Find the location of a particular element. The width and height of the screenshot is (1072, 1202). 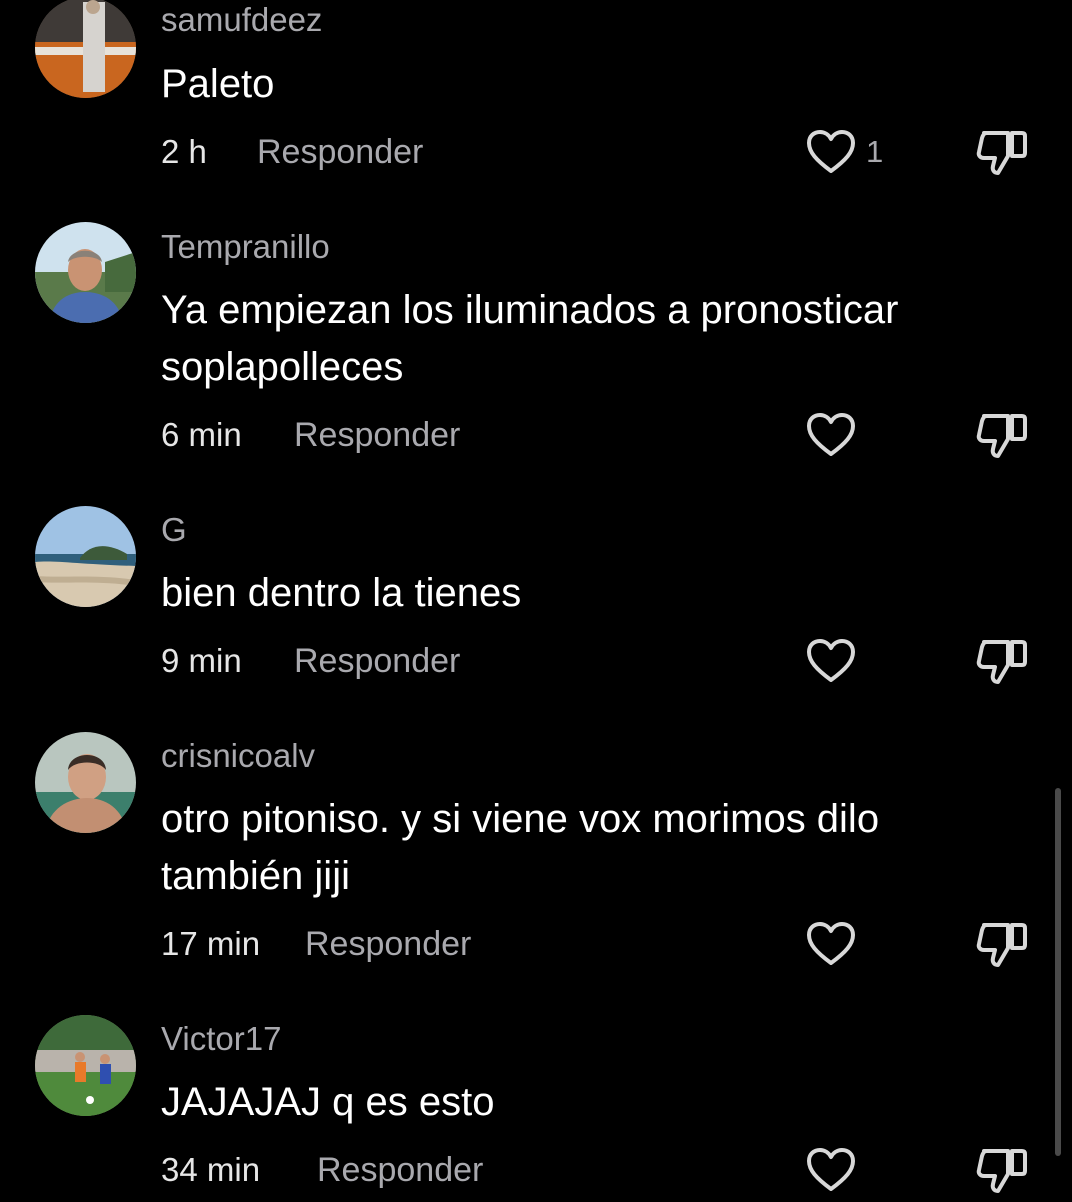

comment-time: 9 min is located at coordinates (201, 660).